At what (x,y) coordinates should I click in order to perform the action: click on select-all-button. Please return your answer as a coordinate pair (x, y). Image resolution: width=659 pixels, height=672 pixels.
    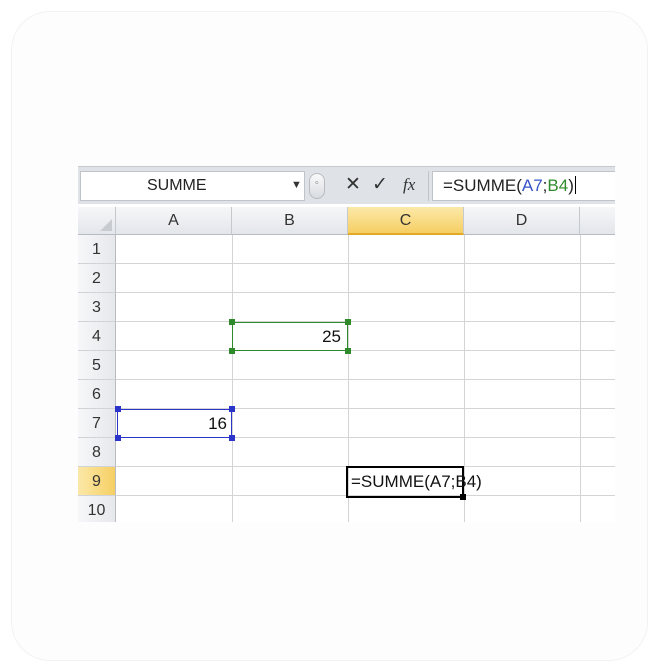
    Looking at the image, I should click on (97, 221).